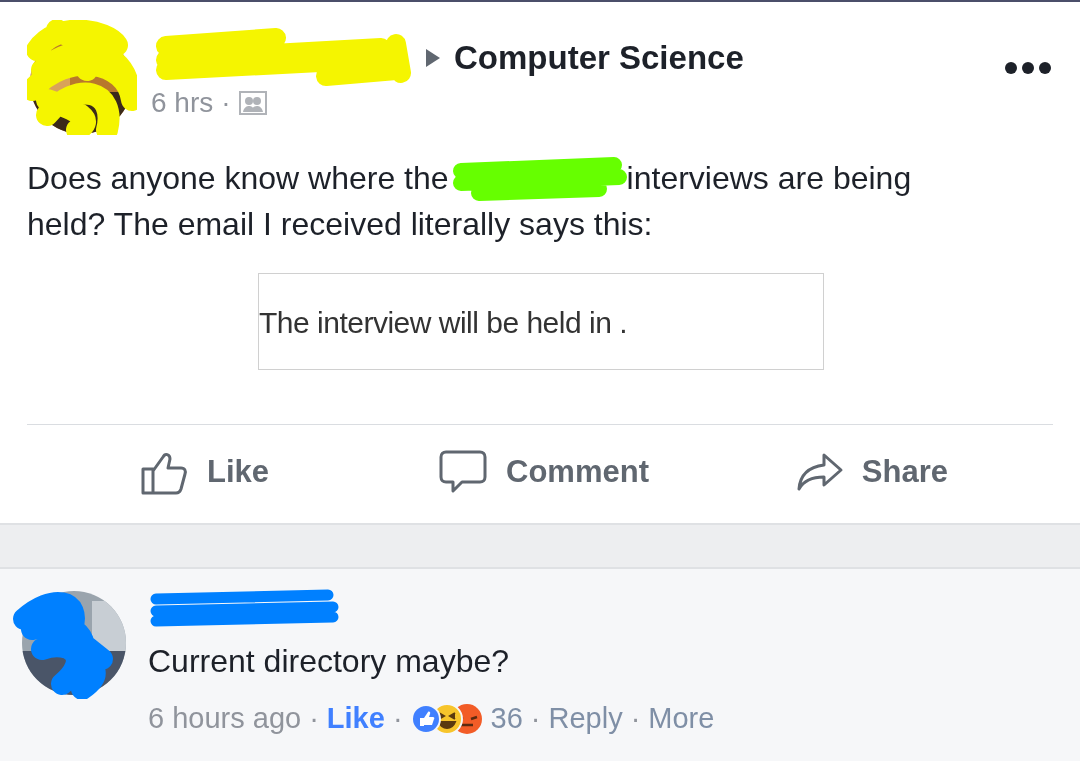  I want to click on reply-link: Reply, so click(585, 719).